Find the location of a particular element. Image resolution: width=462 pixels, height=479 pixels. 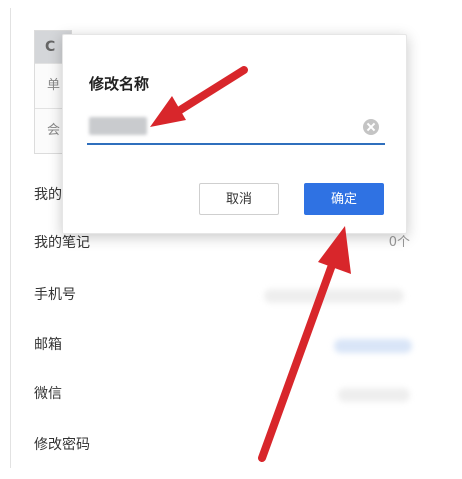

left-divider is located at coordinates (10, 238).